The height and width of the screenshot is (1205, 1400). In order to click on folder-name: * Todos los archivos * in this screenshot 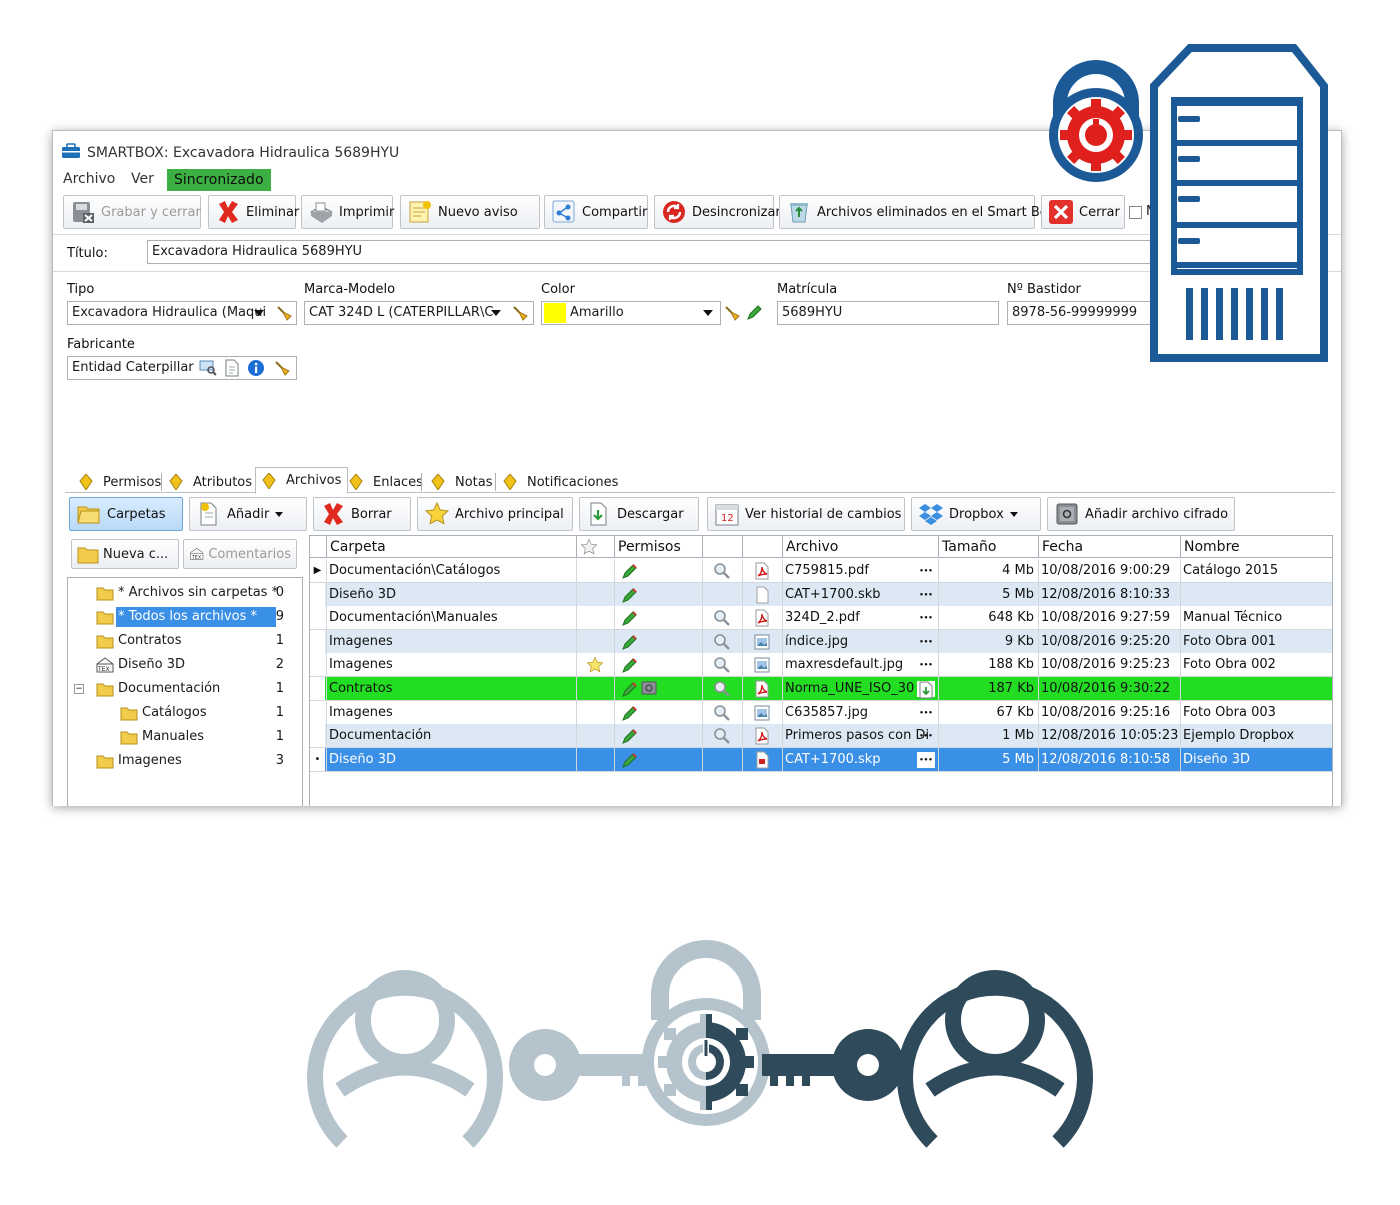, I will do `click(187, 616)`.